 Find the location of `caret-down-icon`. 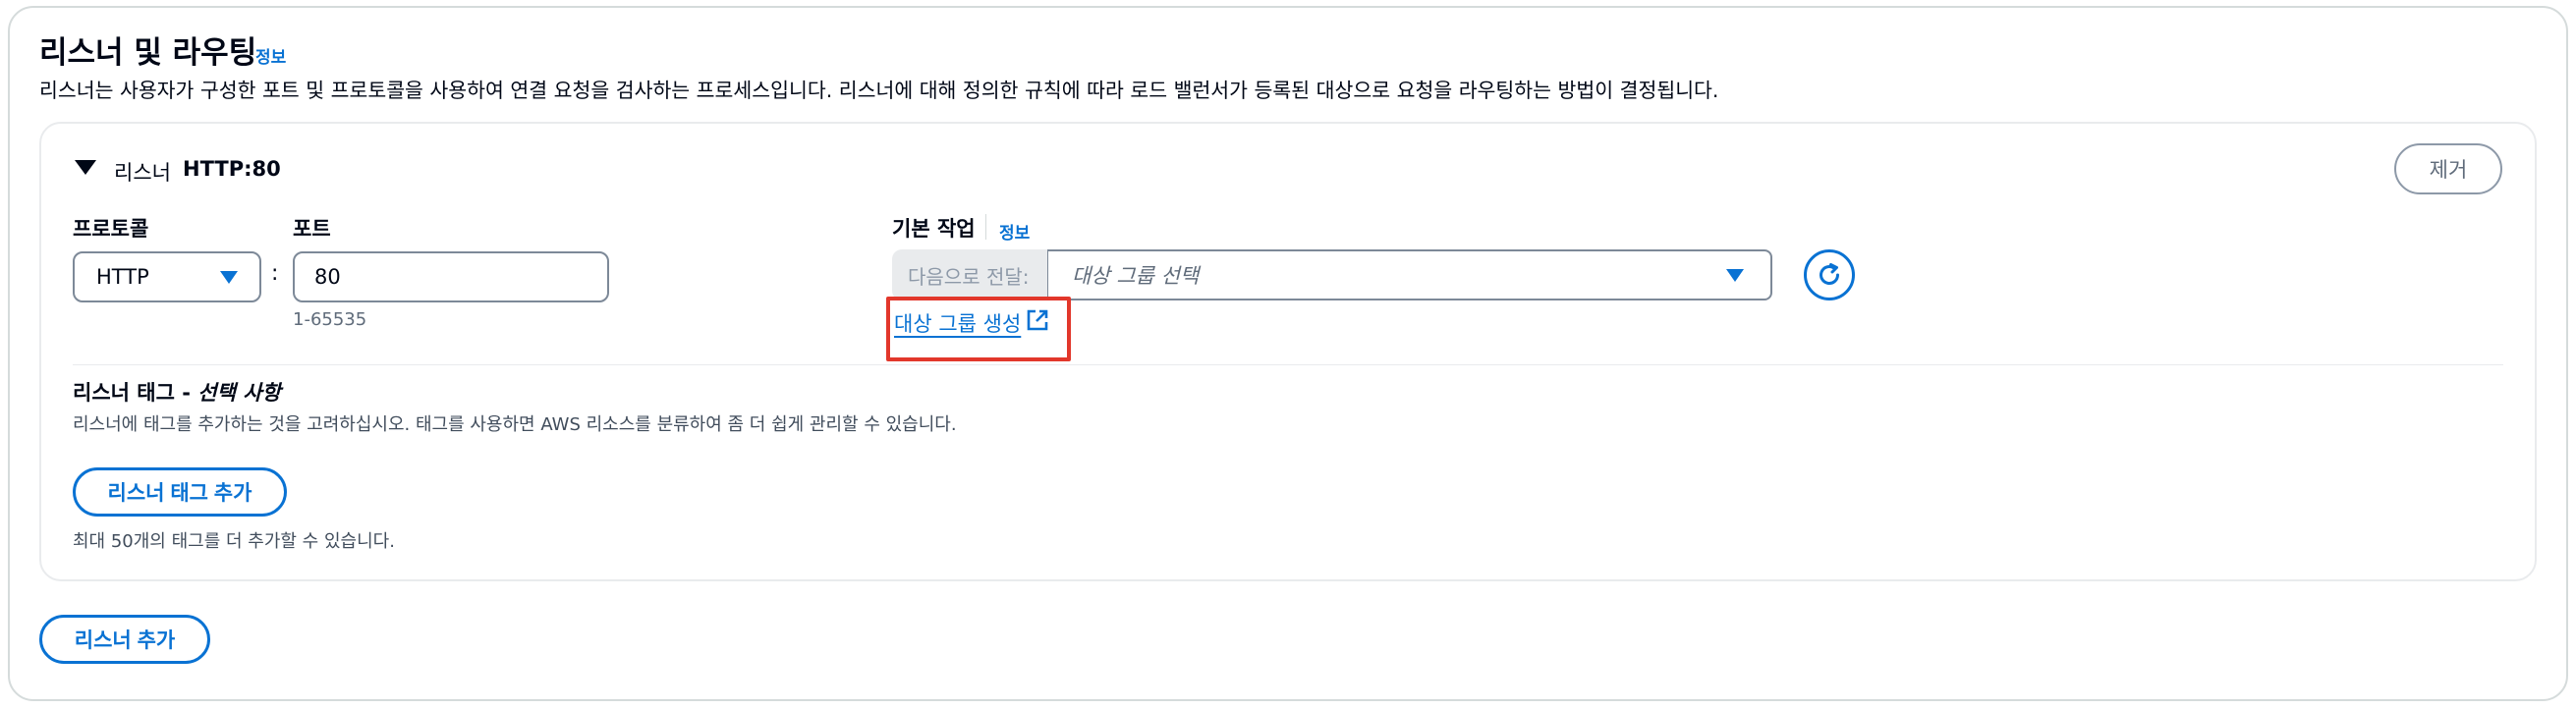

caret-down-icon is located at coordinates (85, 167).